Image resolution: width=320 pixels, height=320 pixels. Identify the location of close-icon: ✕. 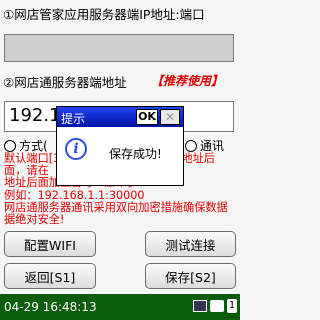
(170, 117).